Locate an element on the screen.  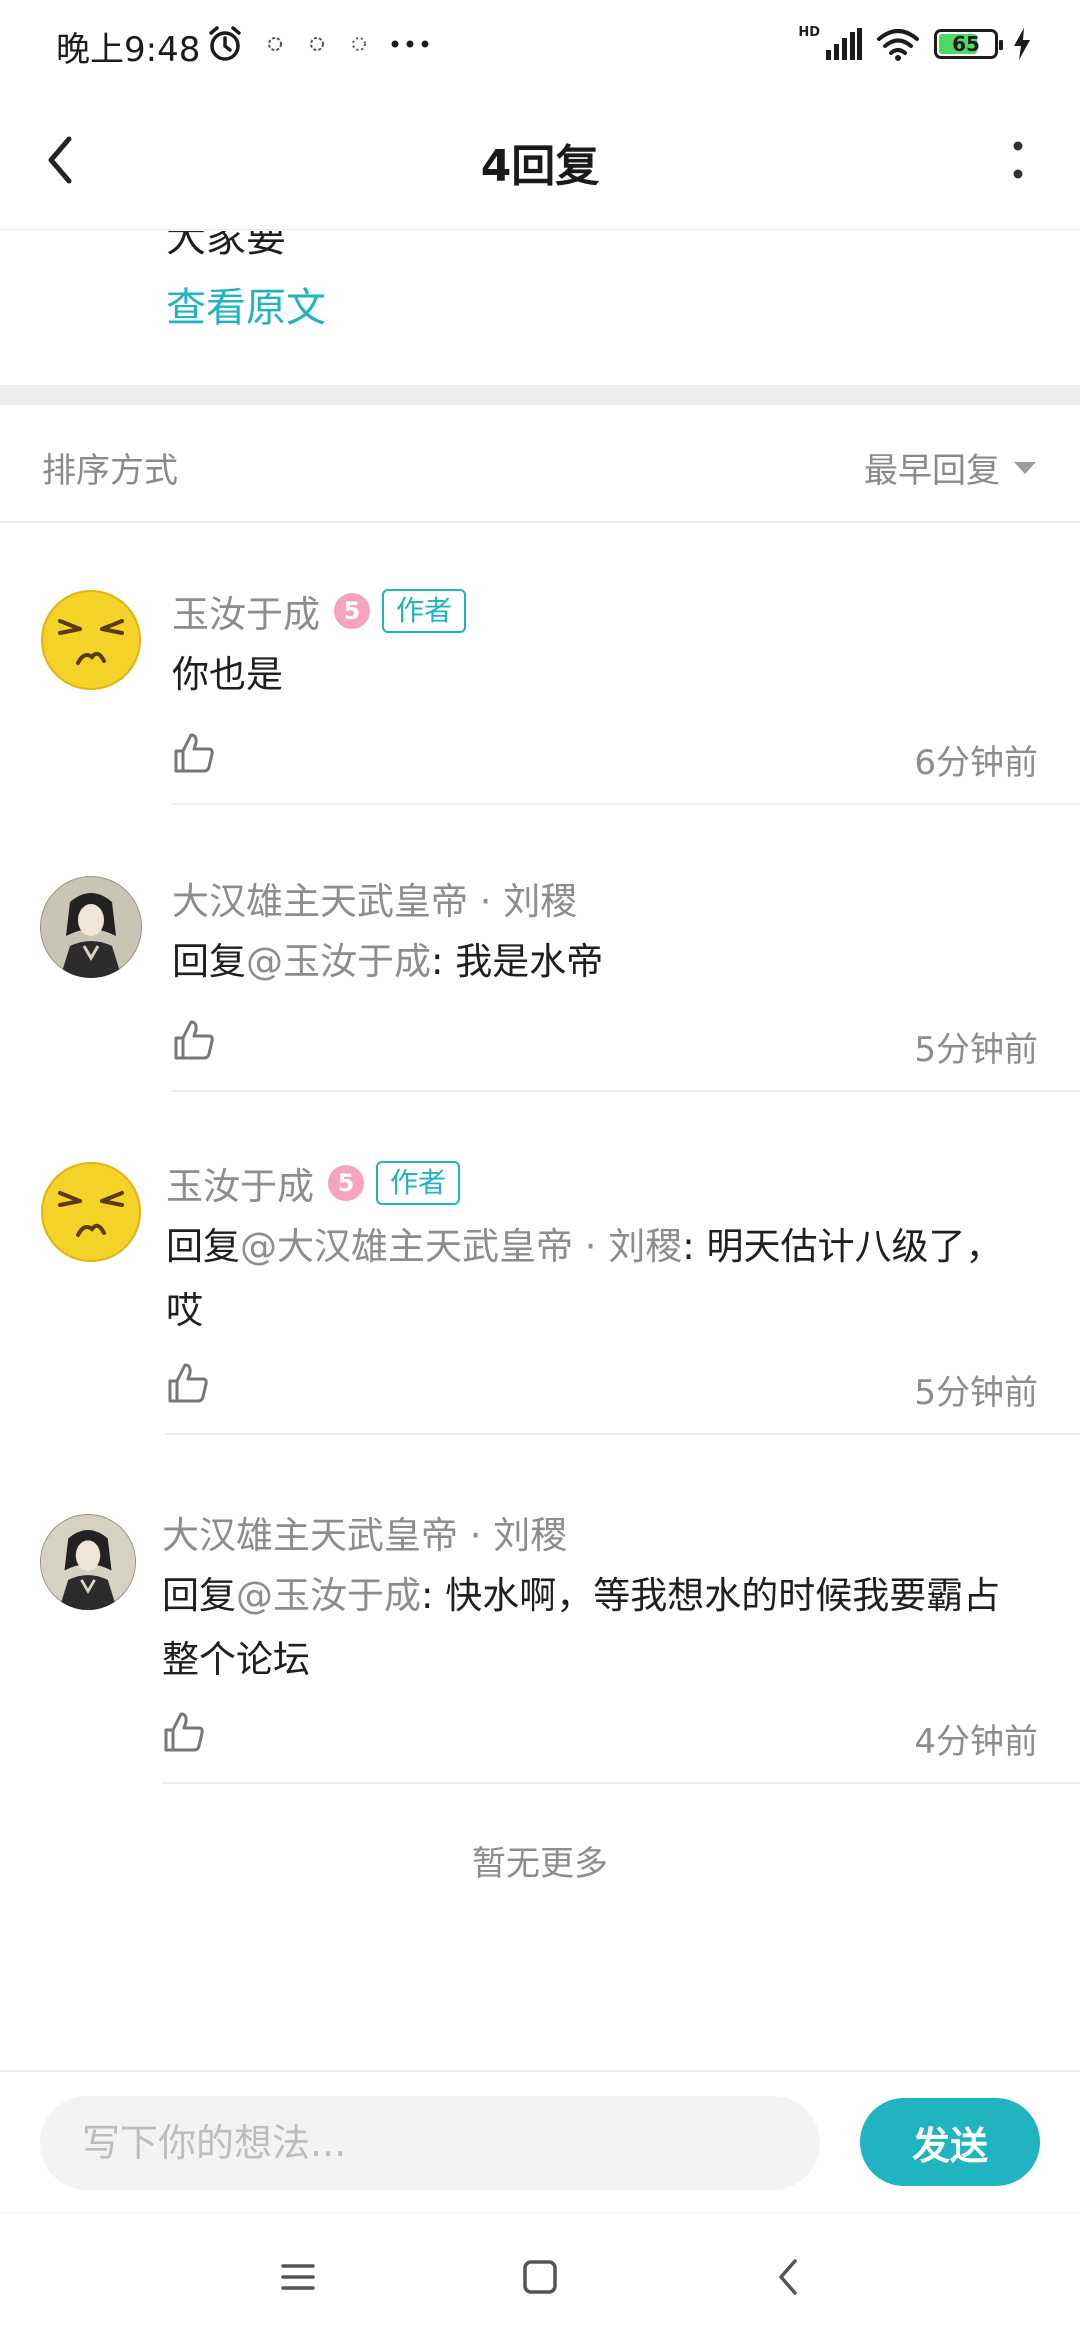
status-system-icons: HD 65 is located at coordinates (915, 44).